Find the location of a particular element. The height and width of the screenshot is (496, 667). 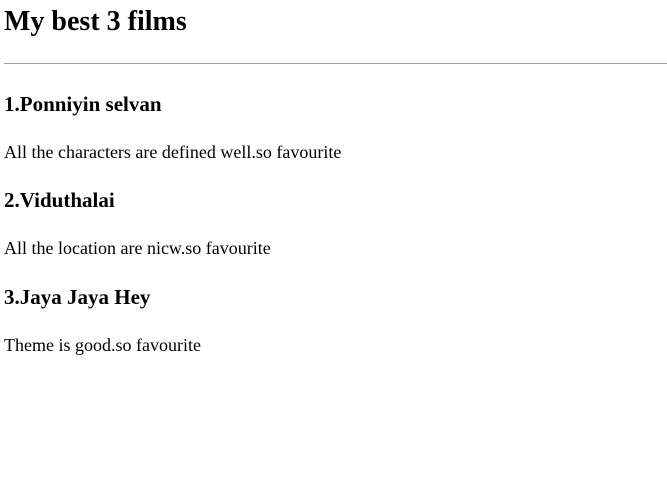

film-title-2: 2.Viduthalai is located at coordinates (59, 200).